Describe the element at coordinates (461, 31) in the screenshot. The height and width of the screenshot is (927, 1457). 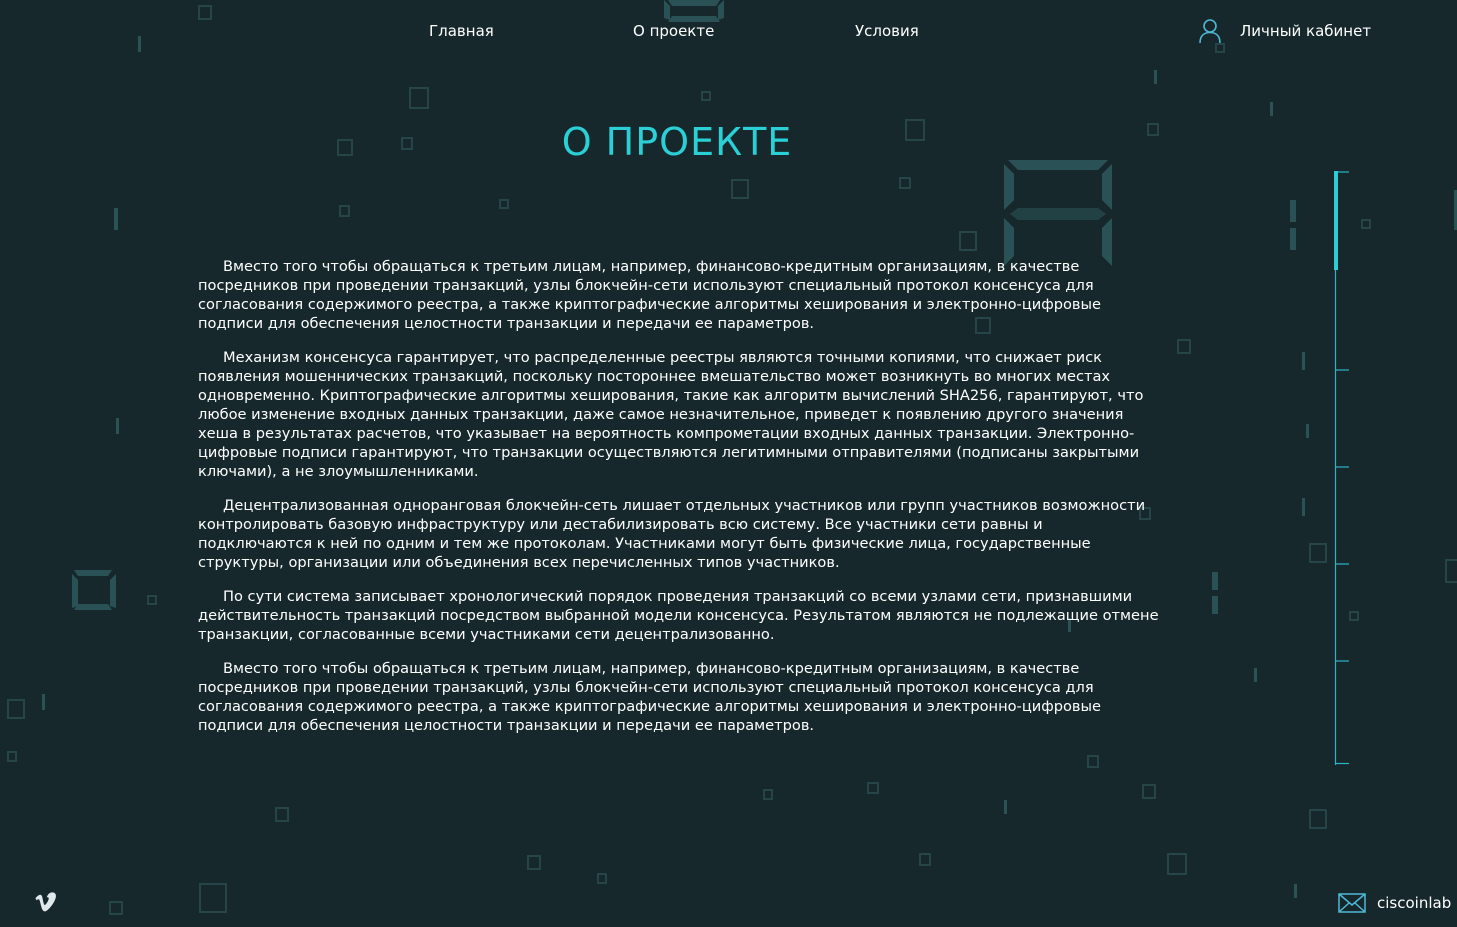
I see `nav-home-link: Главная` at that location.